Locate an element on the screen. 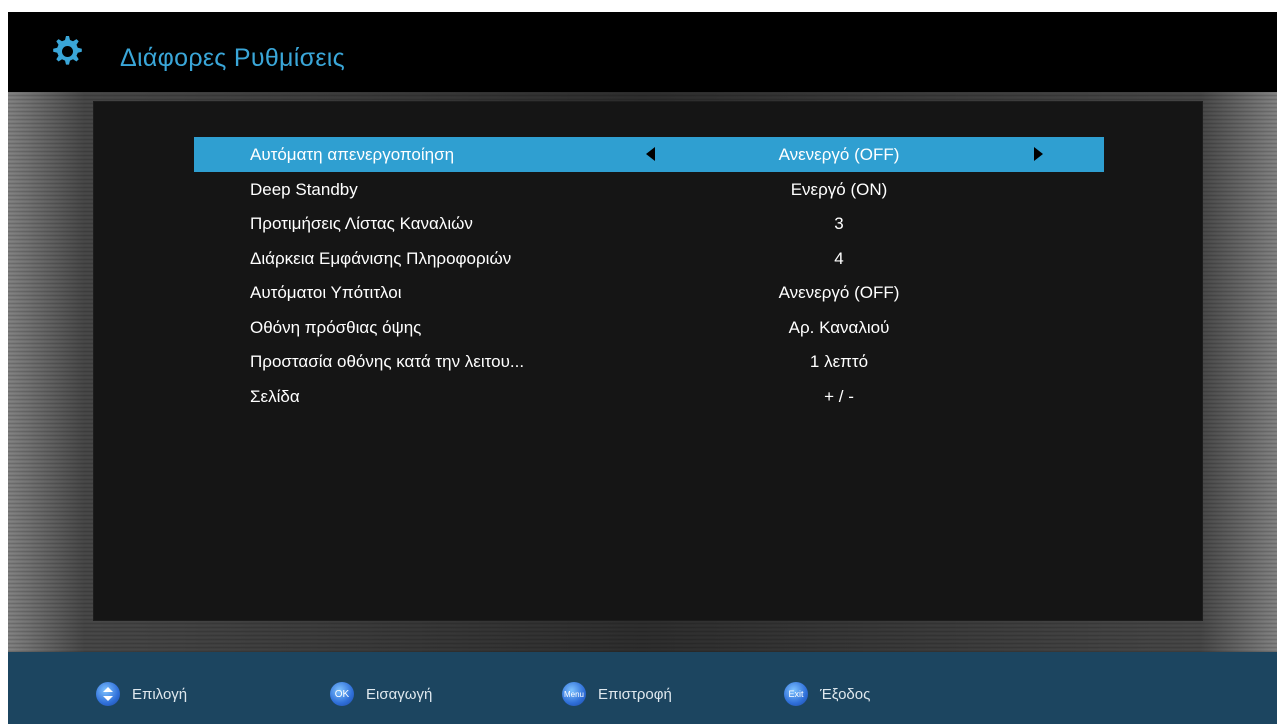 Image resolution: width=1277 pixels, height=724 pixels. hint-select: Επιλογή is located at coordinates (141, 694).